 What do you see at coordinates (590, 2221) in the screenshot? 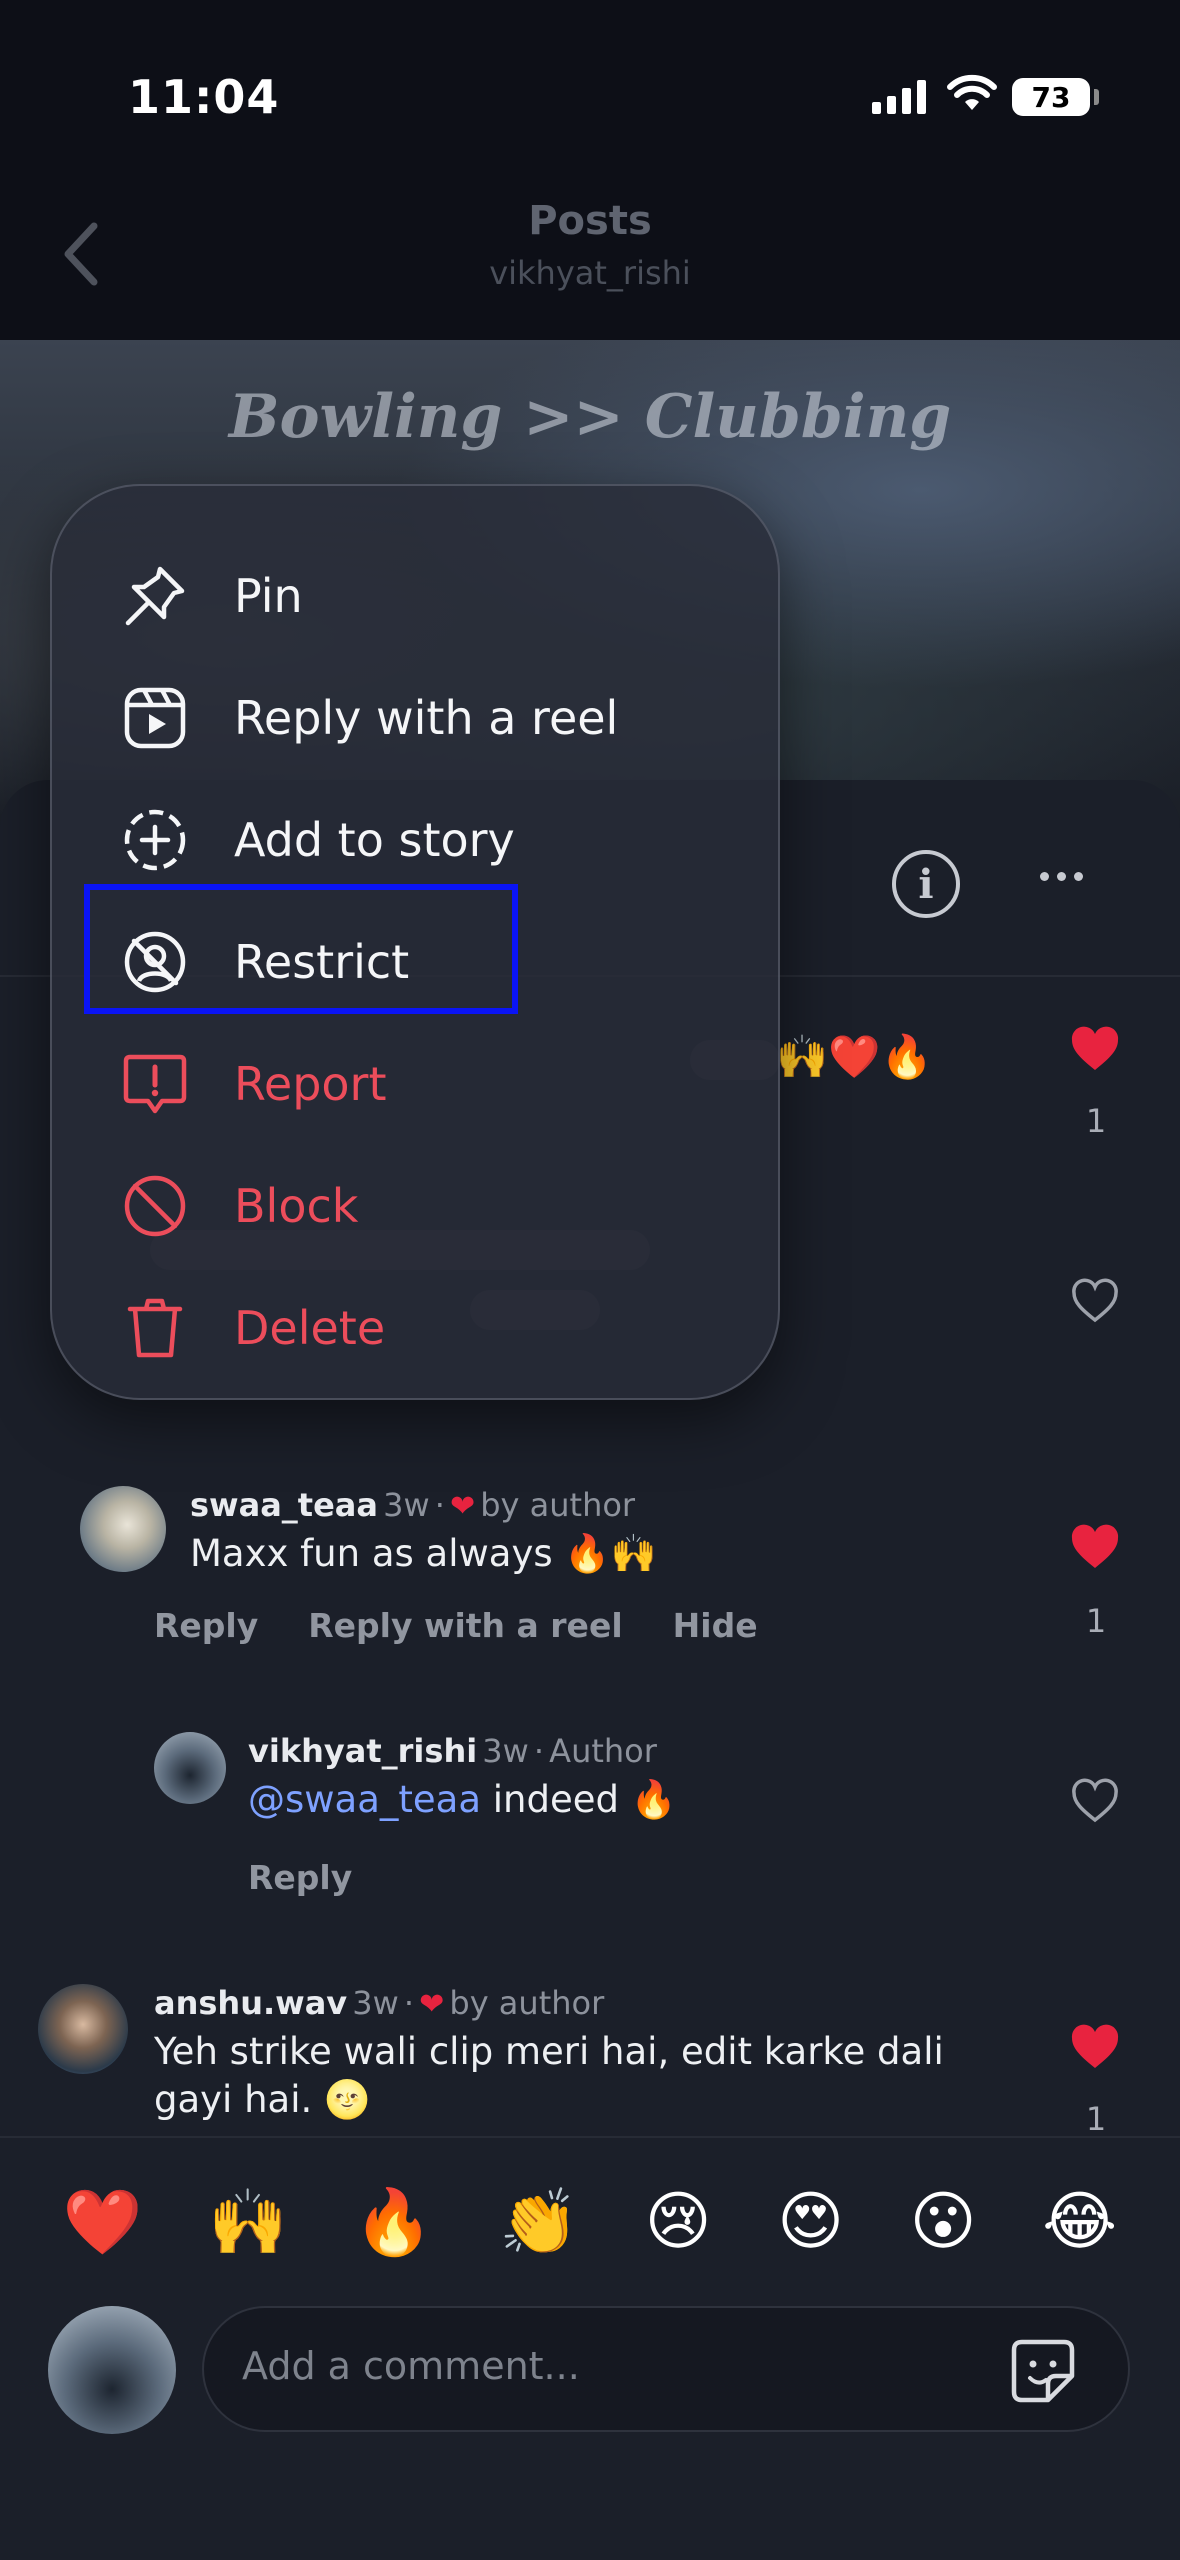
I see `quick-reactions-bar: ❤️ 🙌 🔥 👏 😢 😍 😮 😂` at bounding box center [590, 2221].